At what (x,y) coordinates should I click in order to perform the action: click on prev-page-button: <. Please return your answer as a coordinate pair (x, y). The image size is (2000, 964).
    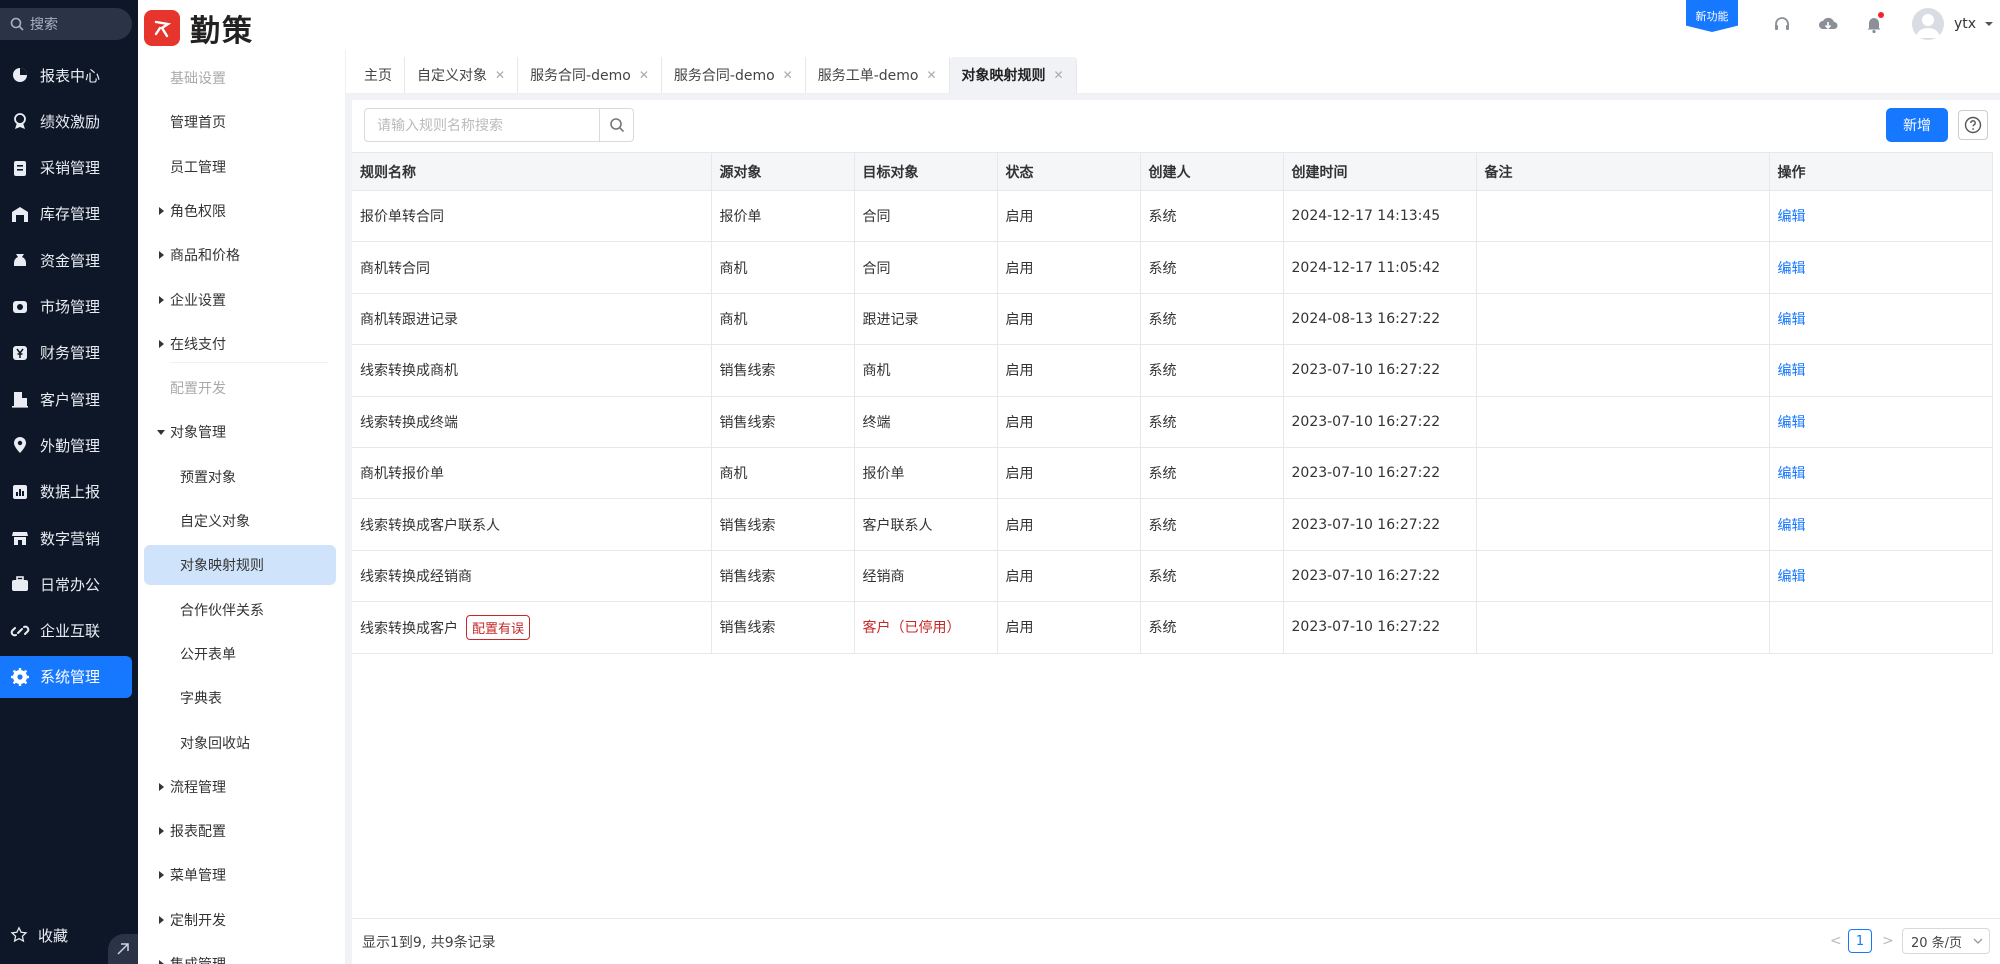
    Looking at the image, I should click on (1836, 941).